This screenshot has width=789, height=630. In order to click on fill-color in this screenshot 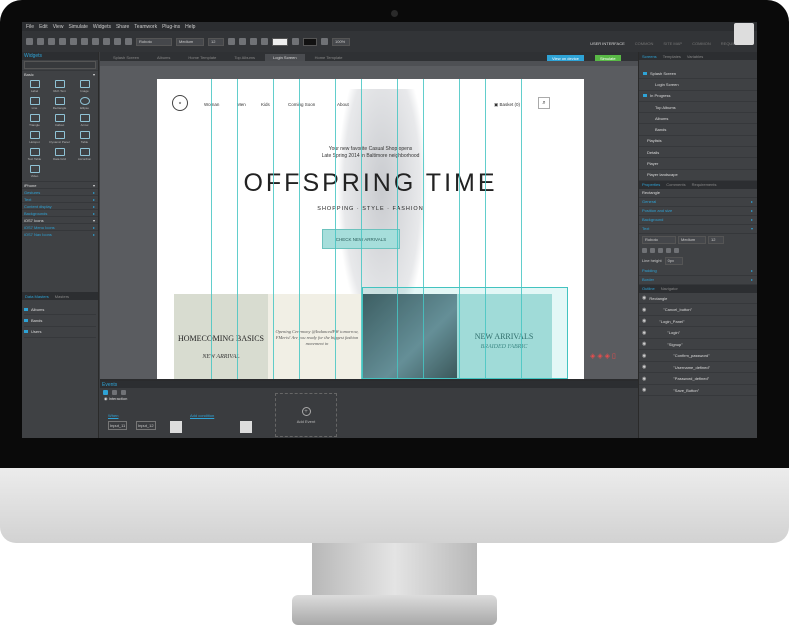, I will do `click(280, 41)`.